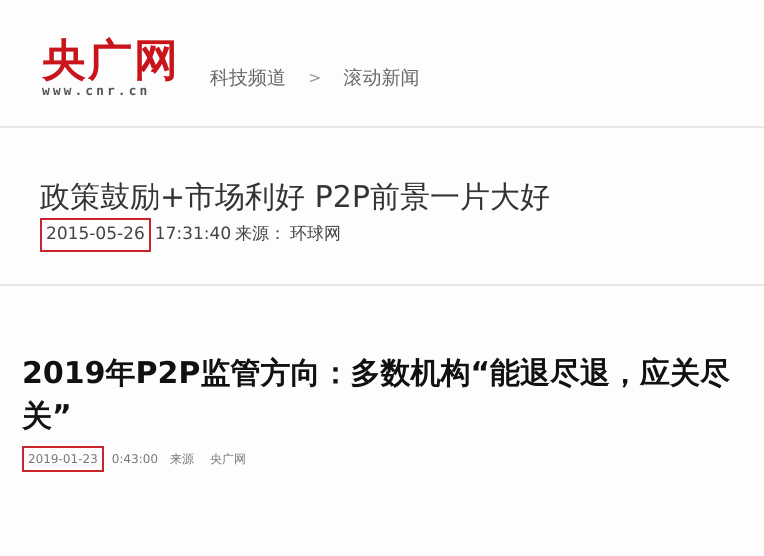 This screenshot has height=556, width=764. I want to click on article-date: 2019-01-23, so click(63, 459).